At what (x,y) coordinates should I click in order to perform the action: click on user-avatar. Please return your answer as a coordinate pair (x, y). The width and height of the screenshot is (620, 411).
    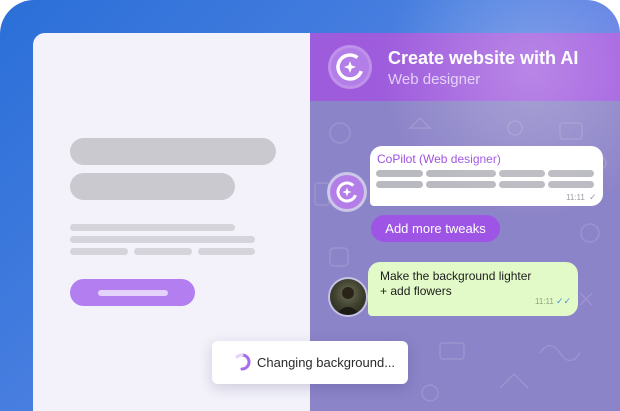
    Looking at the image, I should click on (348, 297).